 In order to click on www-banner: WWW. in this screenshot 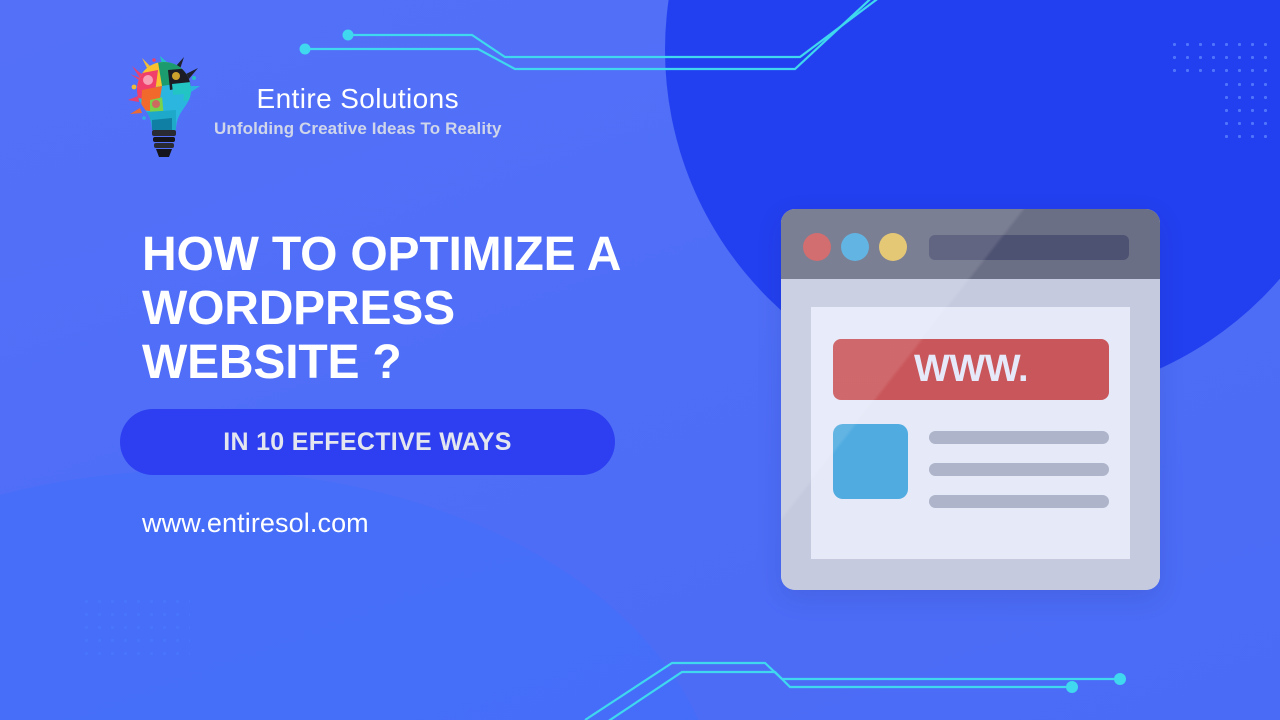, I will do `click(971, 369)`.